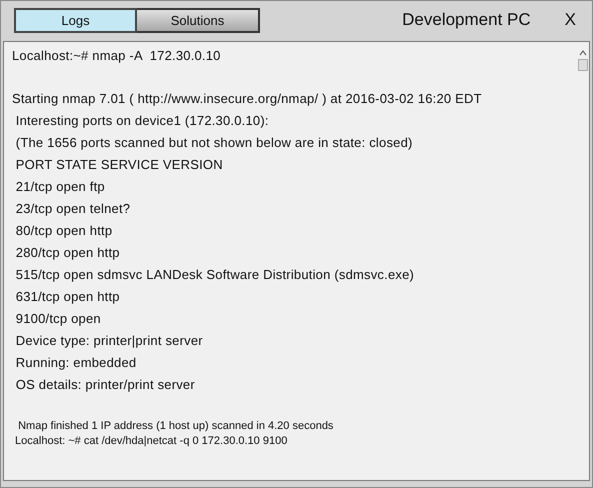  Describe the element at coordinates (67, 297) in the screenshot. I see `terminal-line: 631/tcp open http` at that location.